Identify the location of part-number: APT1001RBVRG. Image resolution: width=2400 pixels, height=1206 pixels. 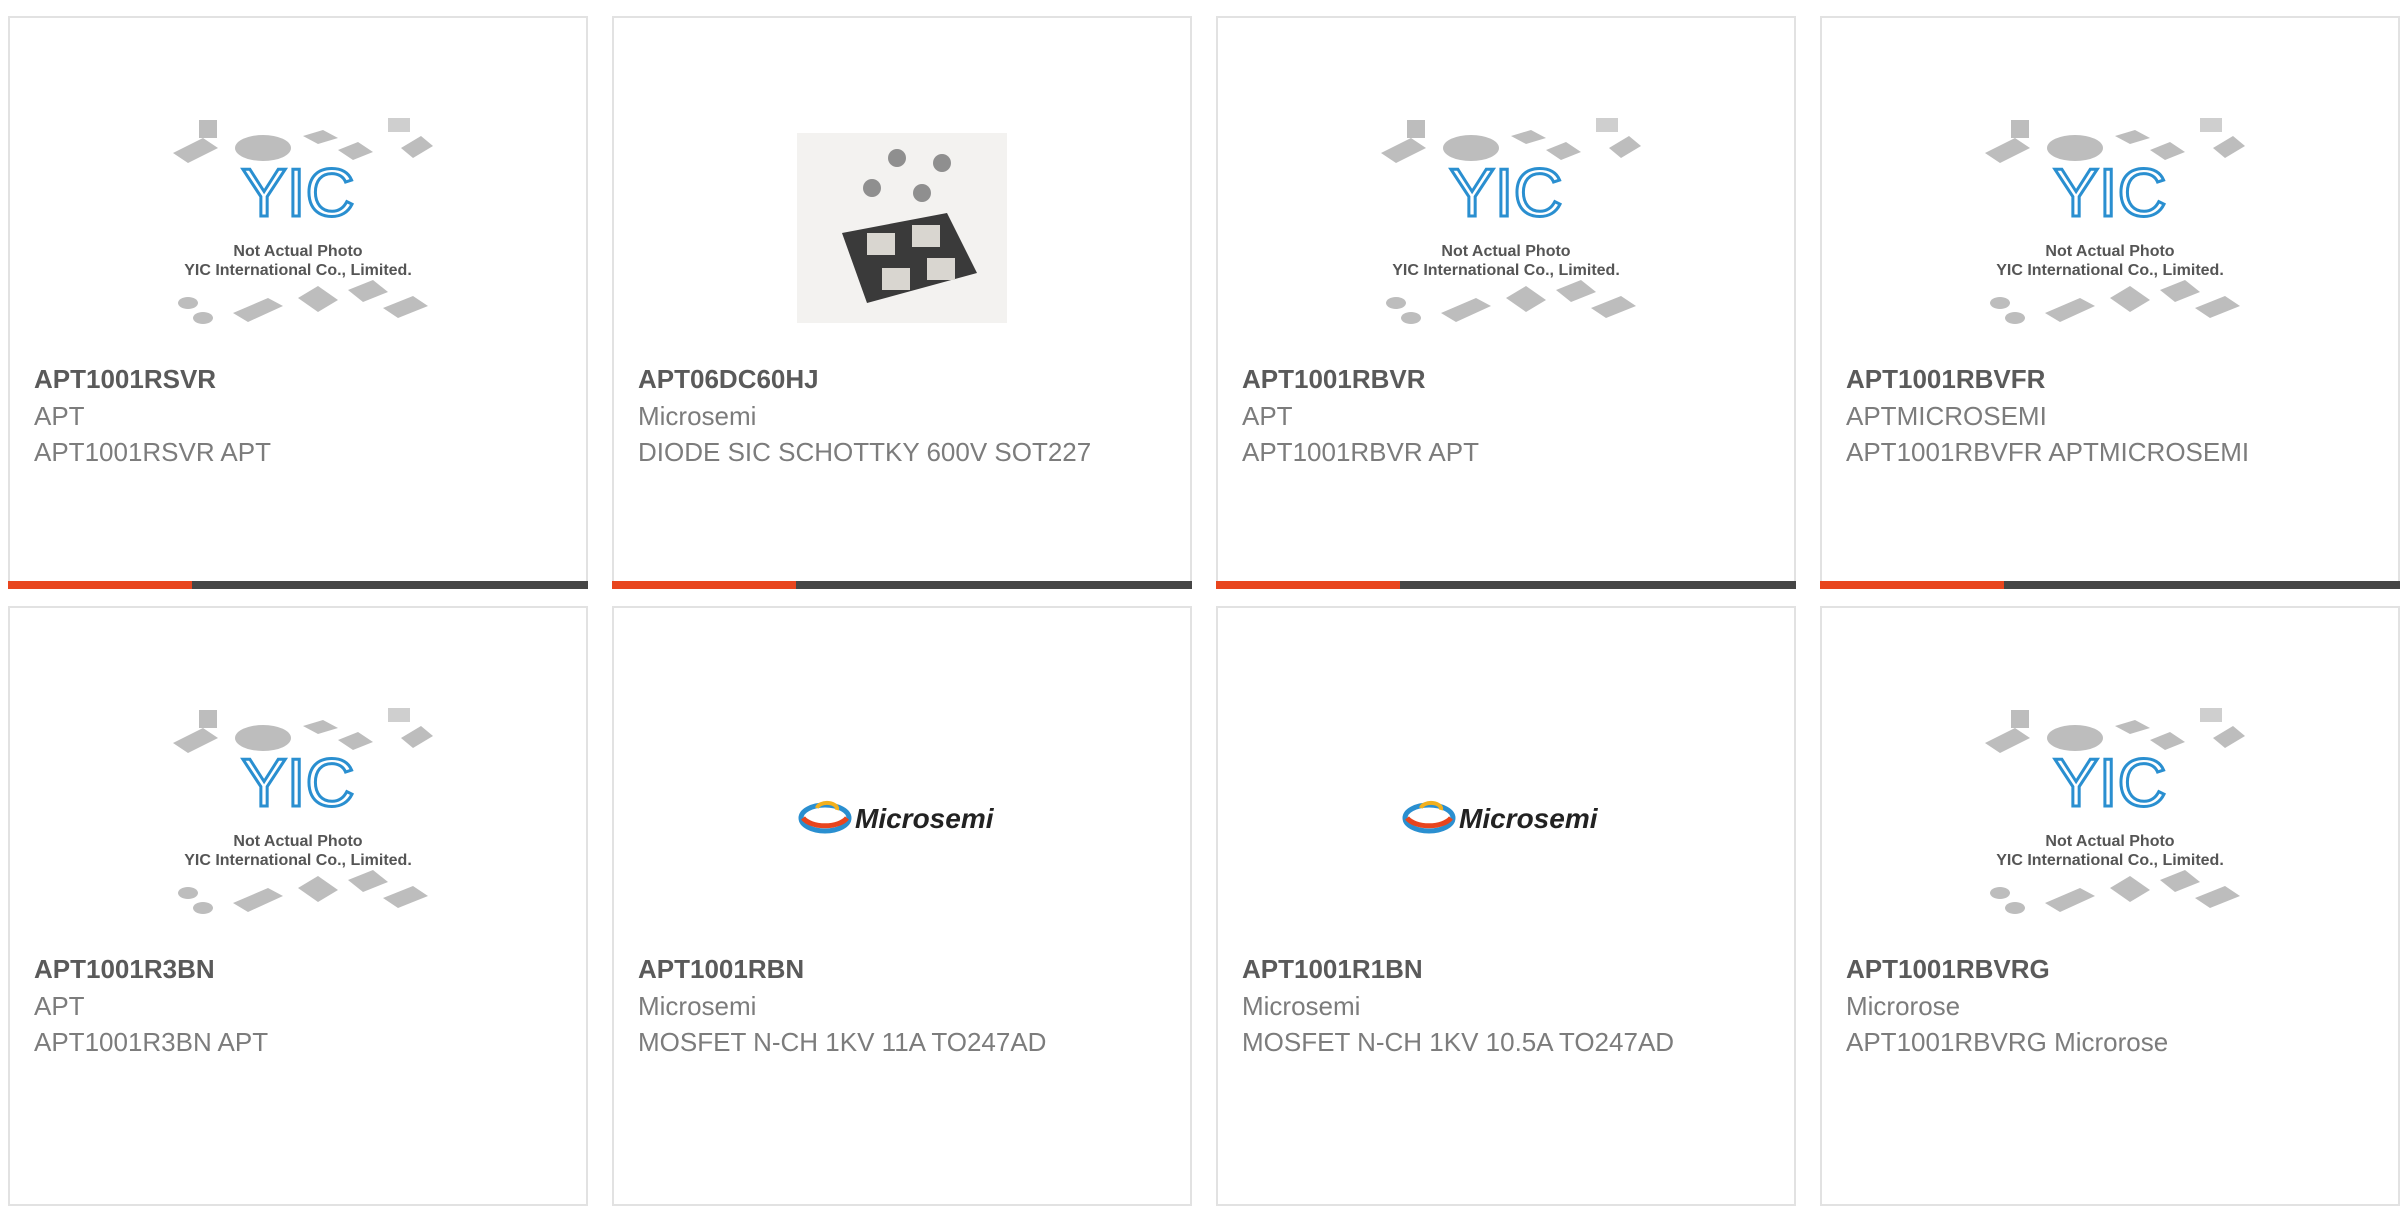
(2112, 969).